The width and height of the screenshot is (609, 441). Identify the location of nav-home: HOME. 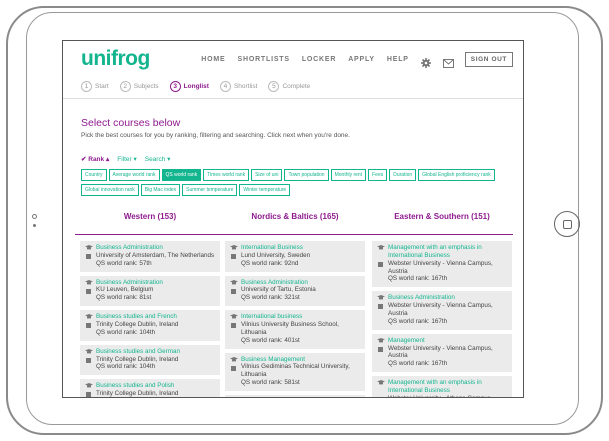
(213, 59).